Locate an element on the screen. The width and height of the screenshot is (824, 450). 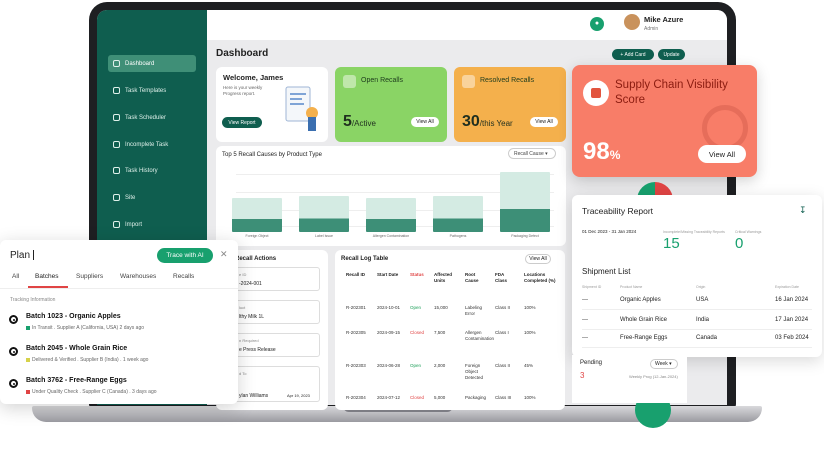
week-dropdown: Week ▾ is located at coordinates (664, 364).